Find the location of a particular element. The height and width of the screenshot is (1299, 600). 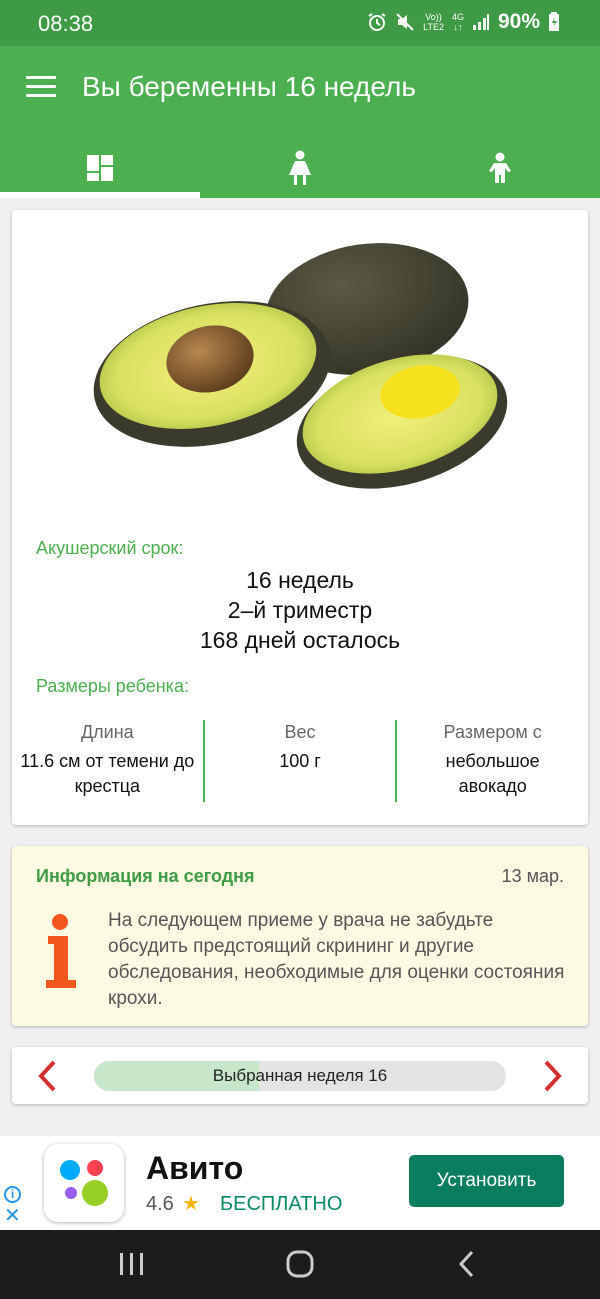

system-nav-bar is located at coordinates (300, 1264).